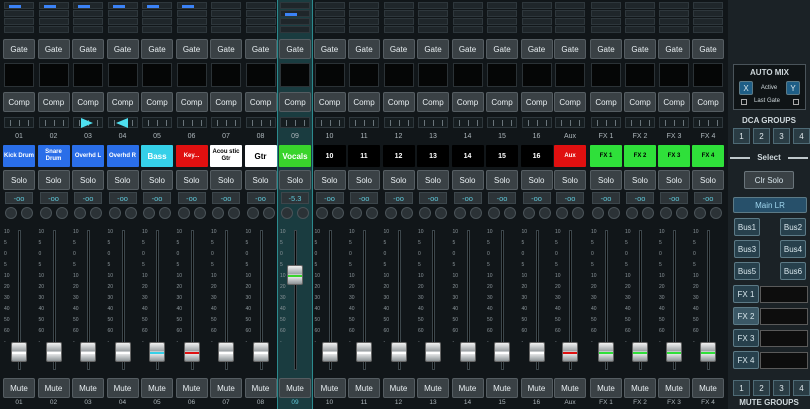 The height and width of the screenshot is (409, 810). Describe the element at coordinates (398, 156) in the screenshot. I see `channel-name: 12` at that location.